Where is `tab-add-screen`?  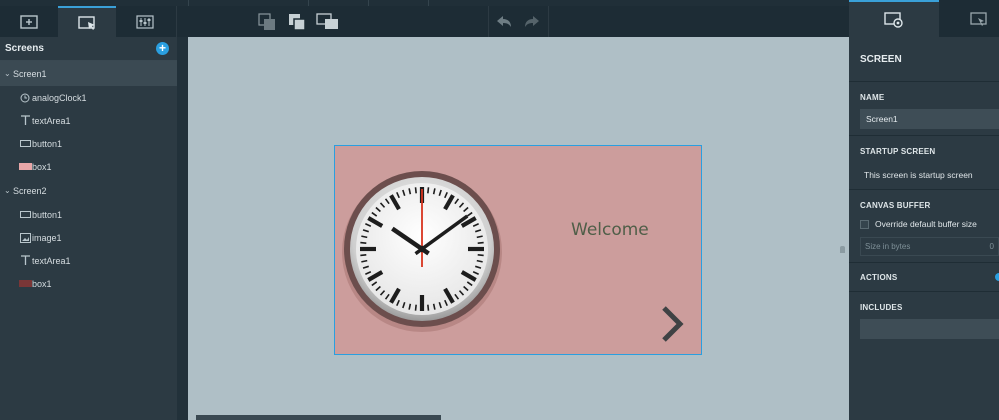 tab-add-screen is located at coordinates (29, 21).